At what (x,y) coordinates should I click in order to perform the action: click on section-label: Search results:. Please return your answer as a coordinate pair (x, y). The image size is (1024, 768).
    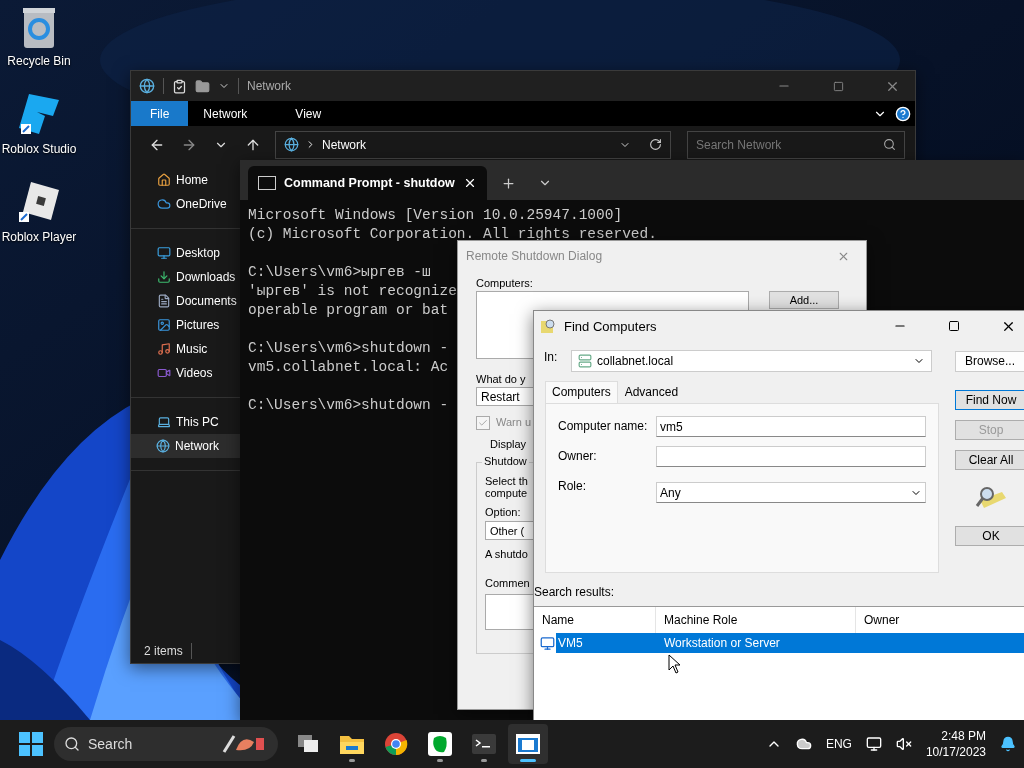
    Looking at the image, I should click on (574, 592).